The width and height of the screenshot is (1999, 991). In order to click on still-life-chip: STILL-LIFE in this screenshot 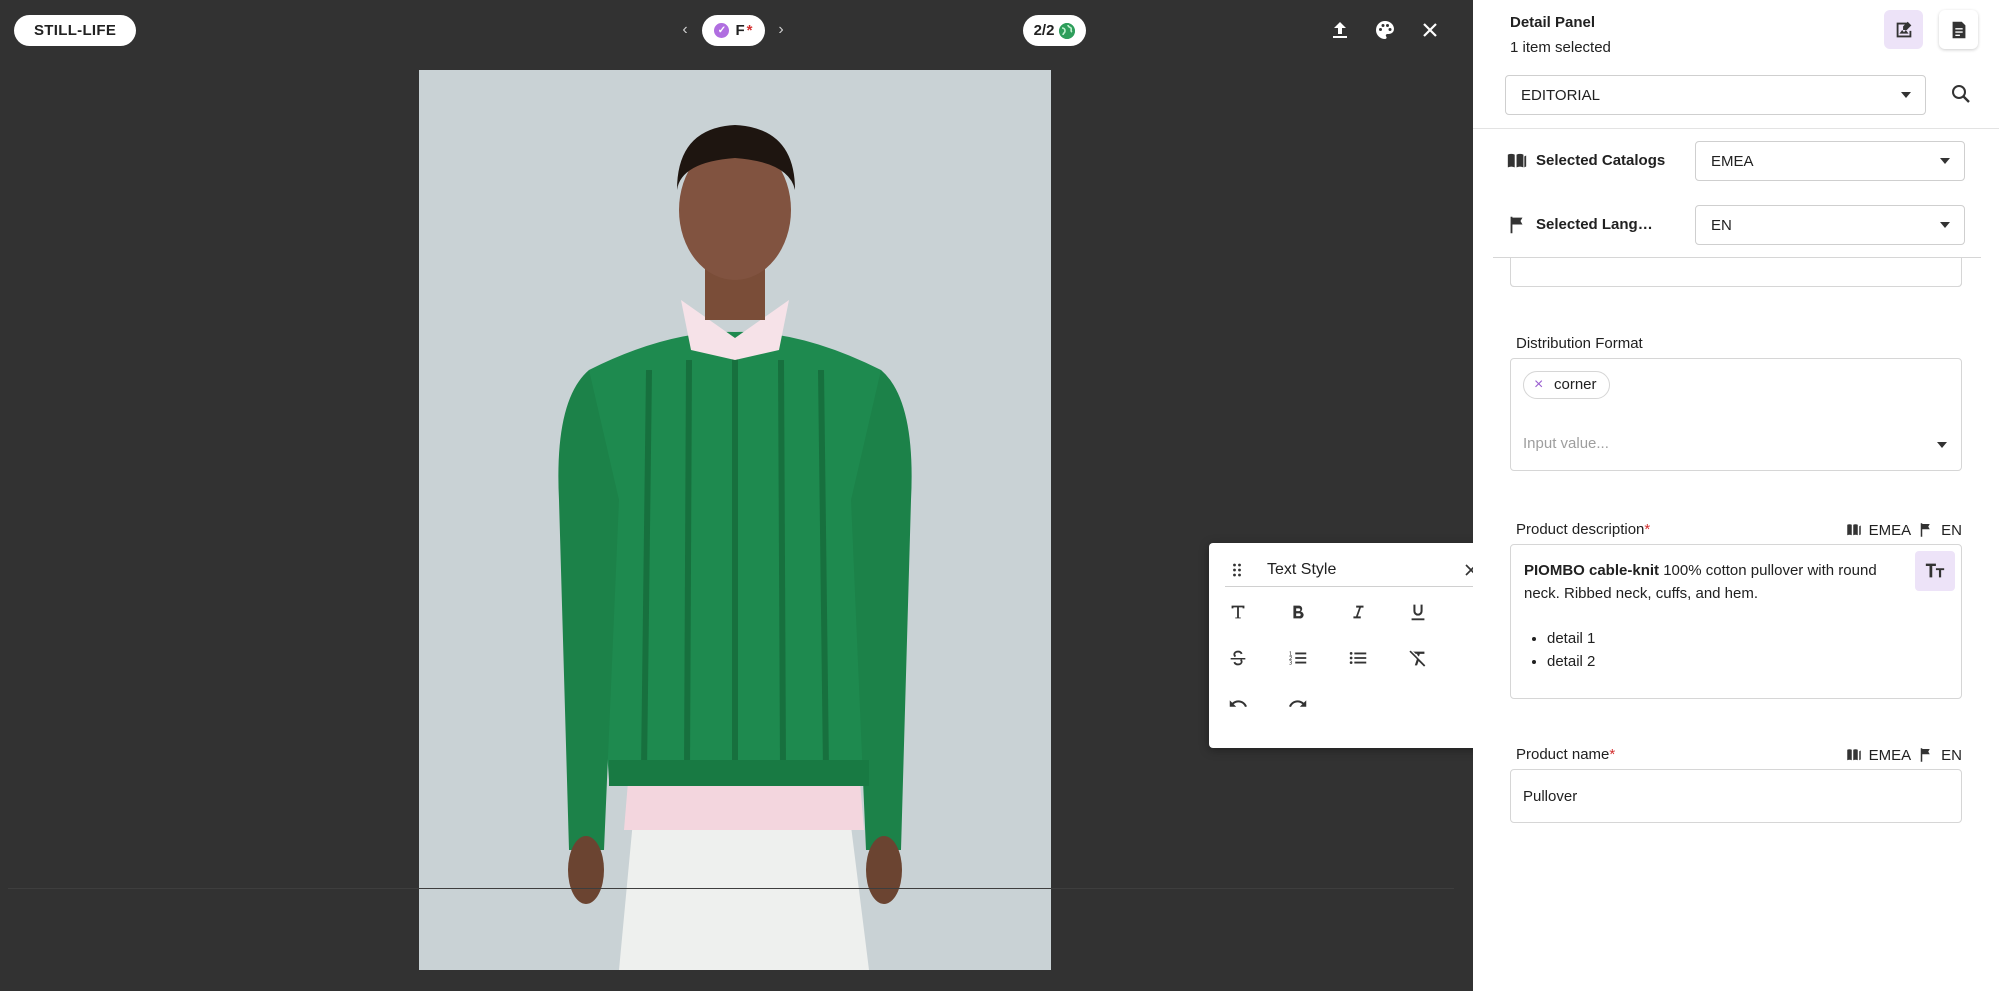, I will do `click(75, 30)`.